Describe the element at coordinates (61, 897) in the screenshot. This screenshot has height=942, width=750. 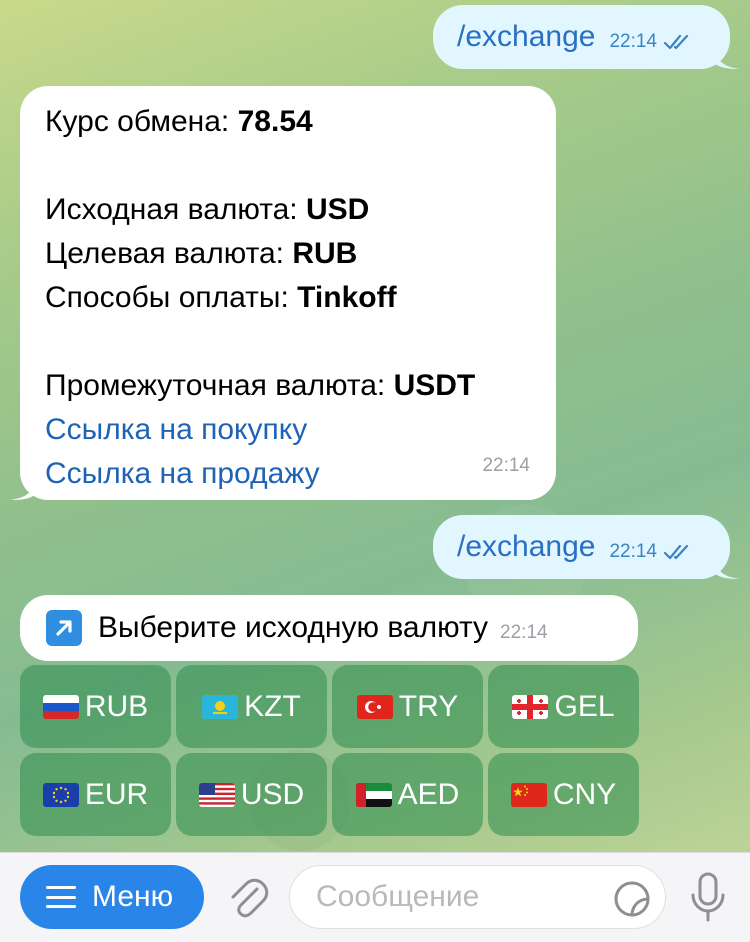
I see `menu-icon` at that location.